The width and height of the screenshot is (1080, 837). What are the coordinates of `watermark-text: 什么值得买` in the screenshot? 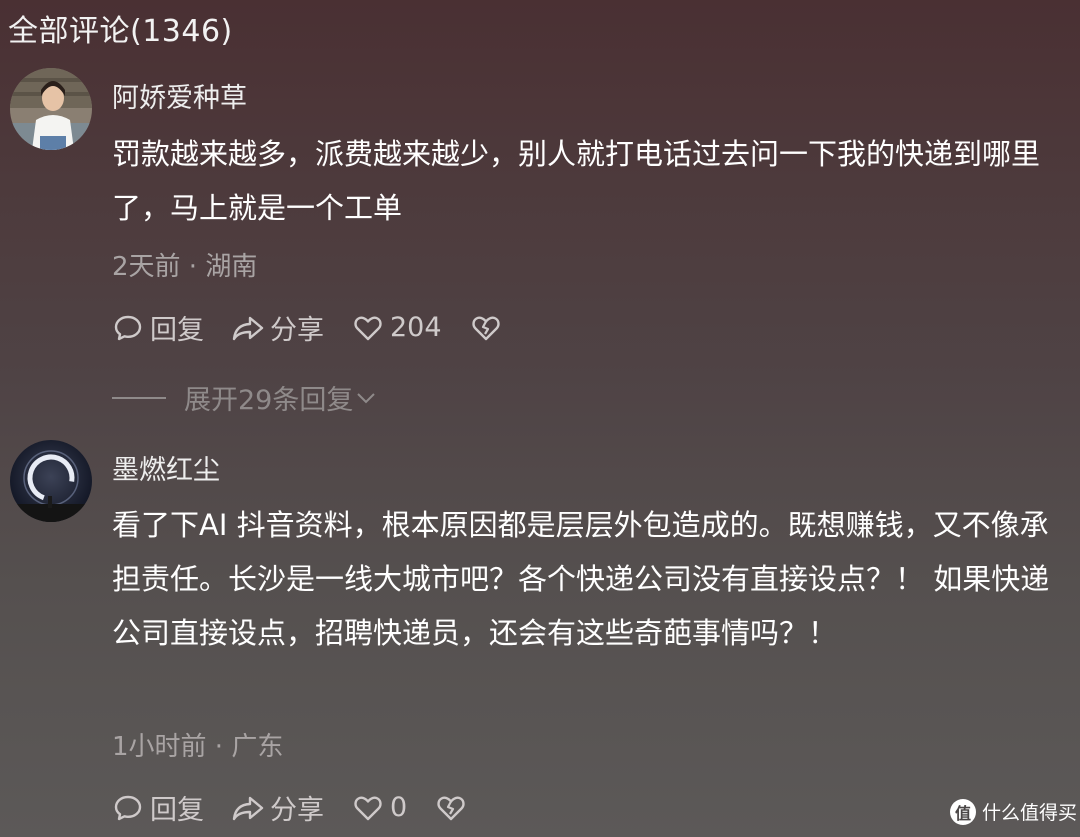 It's located at (1030, 813).